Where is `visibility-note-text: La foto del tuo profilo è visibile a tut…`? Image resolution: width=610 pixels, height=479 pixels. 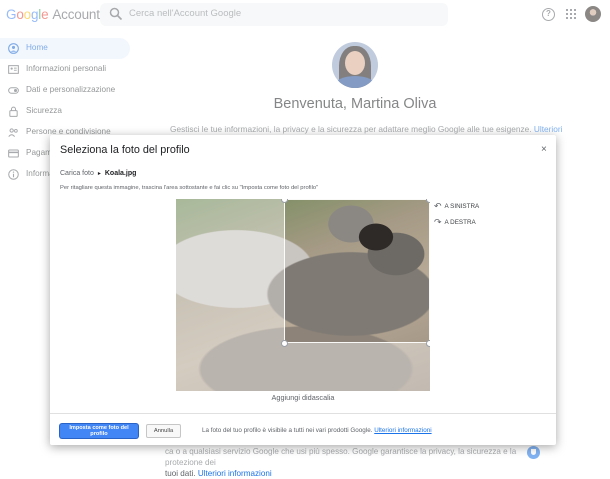 visibility-note-text: La foto del tuo profilo è visibile a tut… is located at coordinates (287, 430).